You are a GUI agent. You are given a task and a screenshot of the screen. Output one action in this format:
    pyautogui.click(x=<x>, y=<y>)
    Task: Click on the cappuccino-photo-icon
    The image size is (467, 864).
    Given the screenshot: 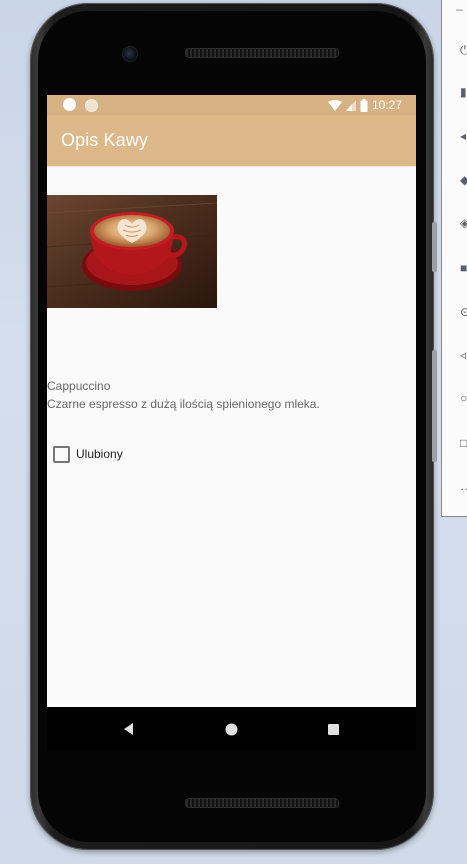 What is the action you would take?
    pyautogui.click(x=132, y=251)
    